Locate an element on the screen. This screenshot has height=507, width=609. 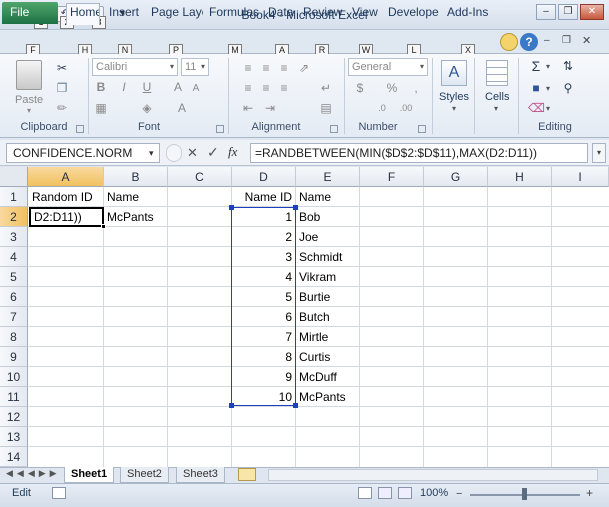
font-color-icon: A is located at coordinates (182, 108).